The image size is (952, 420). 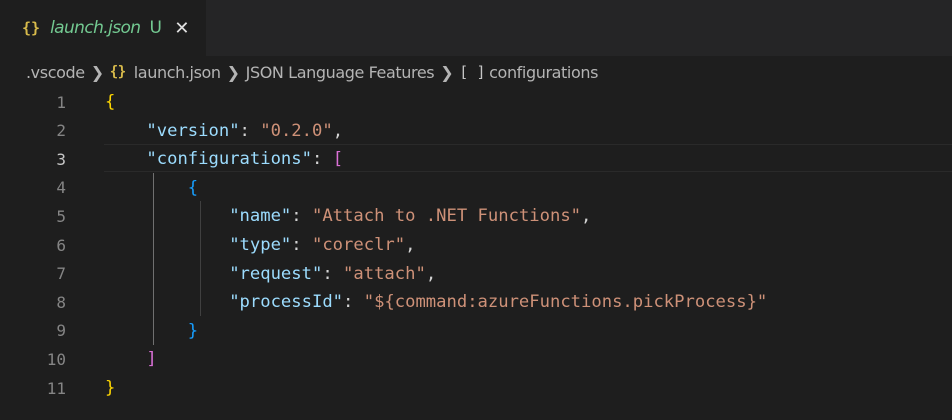 What do you see at coordinates (182, 28) in the screenshot?
I see `close-icon: ✕` at bounding box center [182, 28].